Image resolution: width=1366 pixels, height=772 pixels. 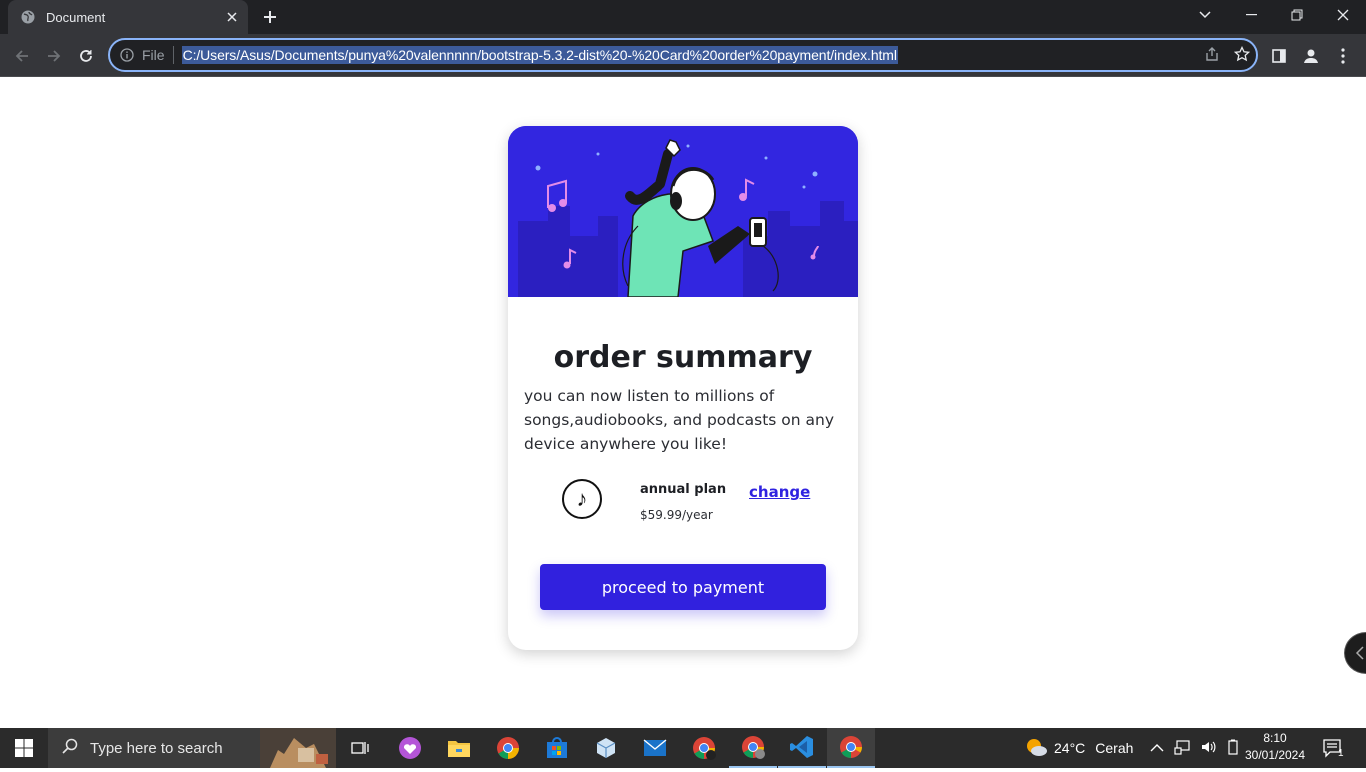 What do you see at coordinates (851, 748) in the screenshot?
I see `chrome-active-icon` at bounding box center [851, 748].